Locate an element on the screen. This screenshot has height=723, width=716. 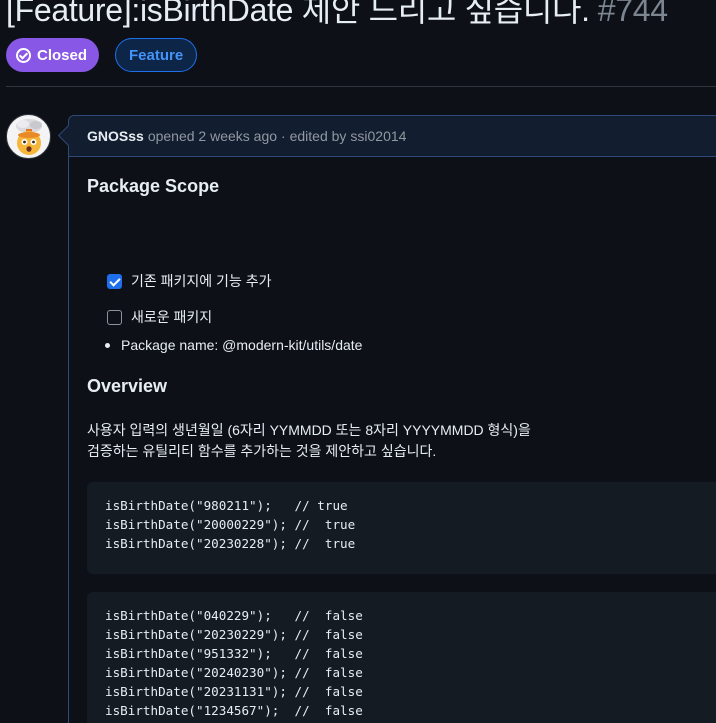
comment-author: GNOSss is located at coordinates (115, 136).